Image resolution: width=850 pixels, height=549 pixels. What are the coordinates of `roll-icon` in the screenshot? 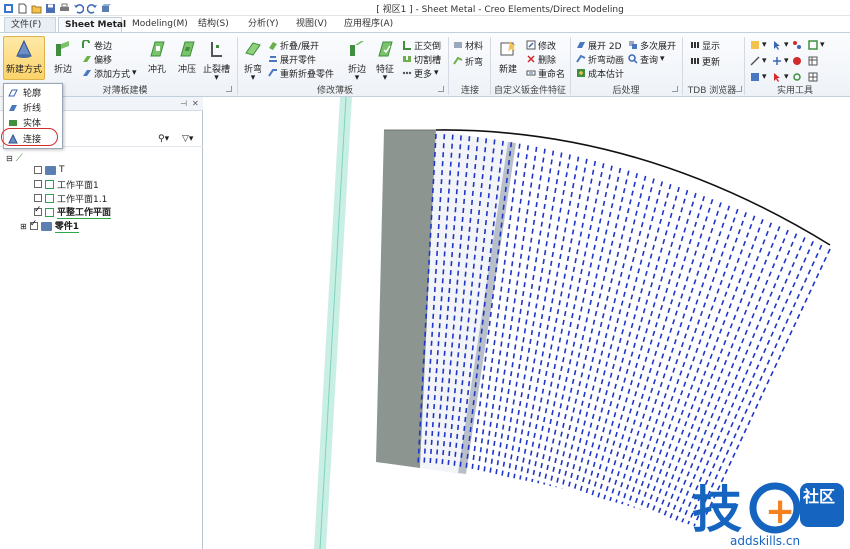 It's located at (86, 44).